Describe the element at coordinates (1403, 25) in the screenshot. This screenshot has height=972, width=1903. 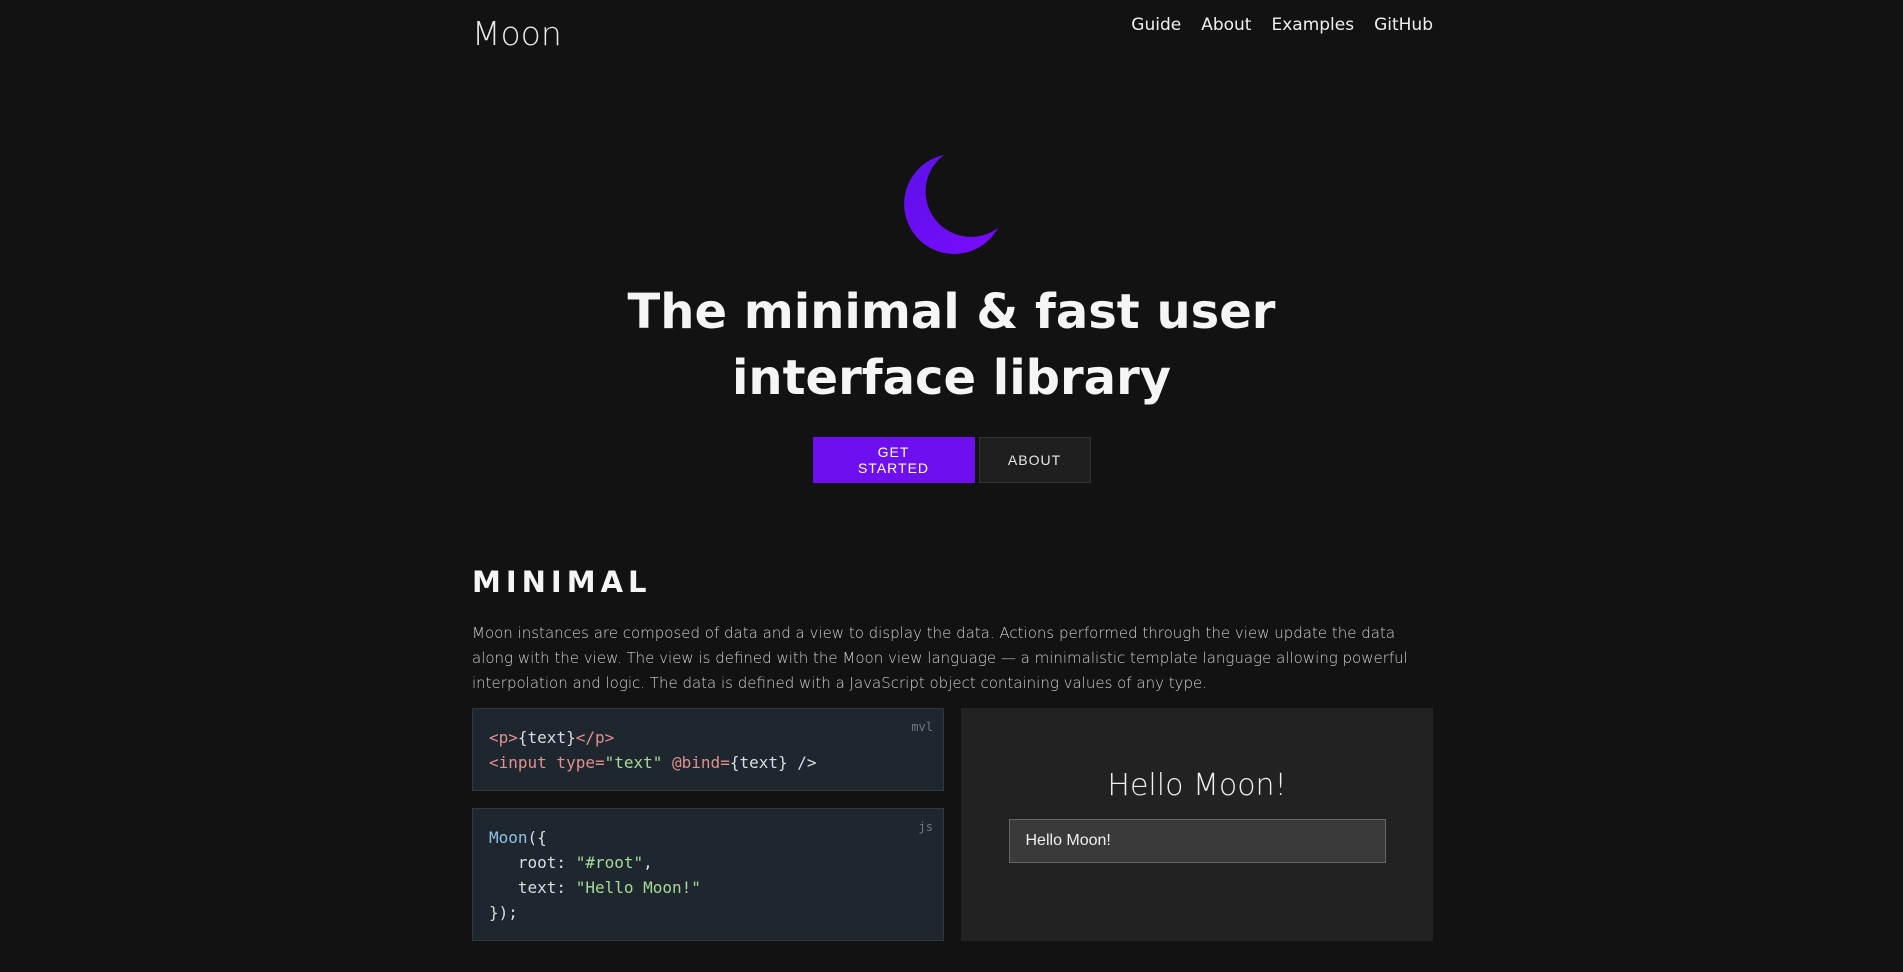
I see `nav-link-github: GitHub` at that location.